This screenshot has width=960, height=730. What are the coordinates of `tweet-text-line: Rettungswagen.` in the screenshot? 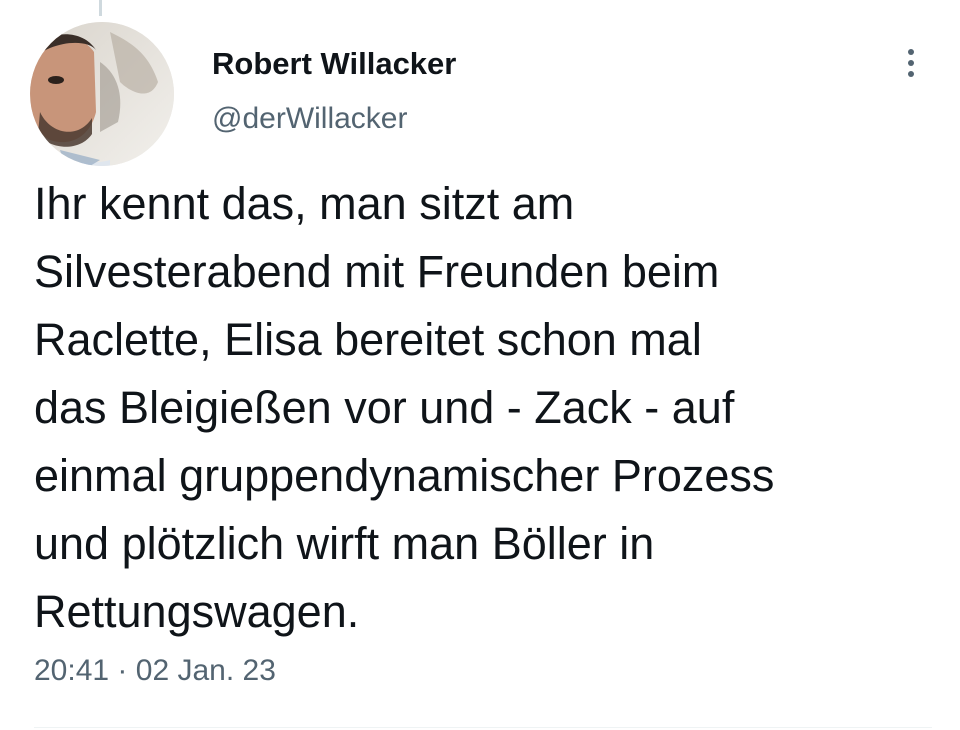 It's located at (197, 611).